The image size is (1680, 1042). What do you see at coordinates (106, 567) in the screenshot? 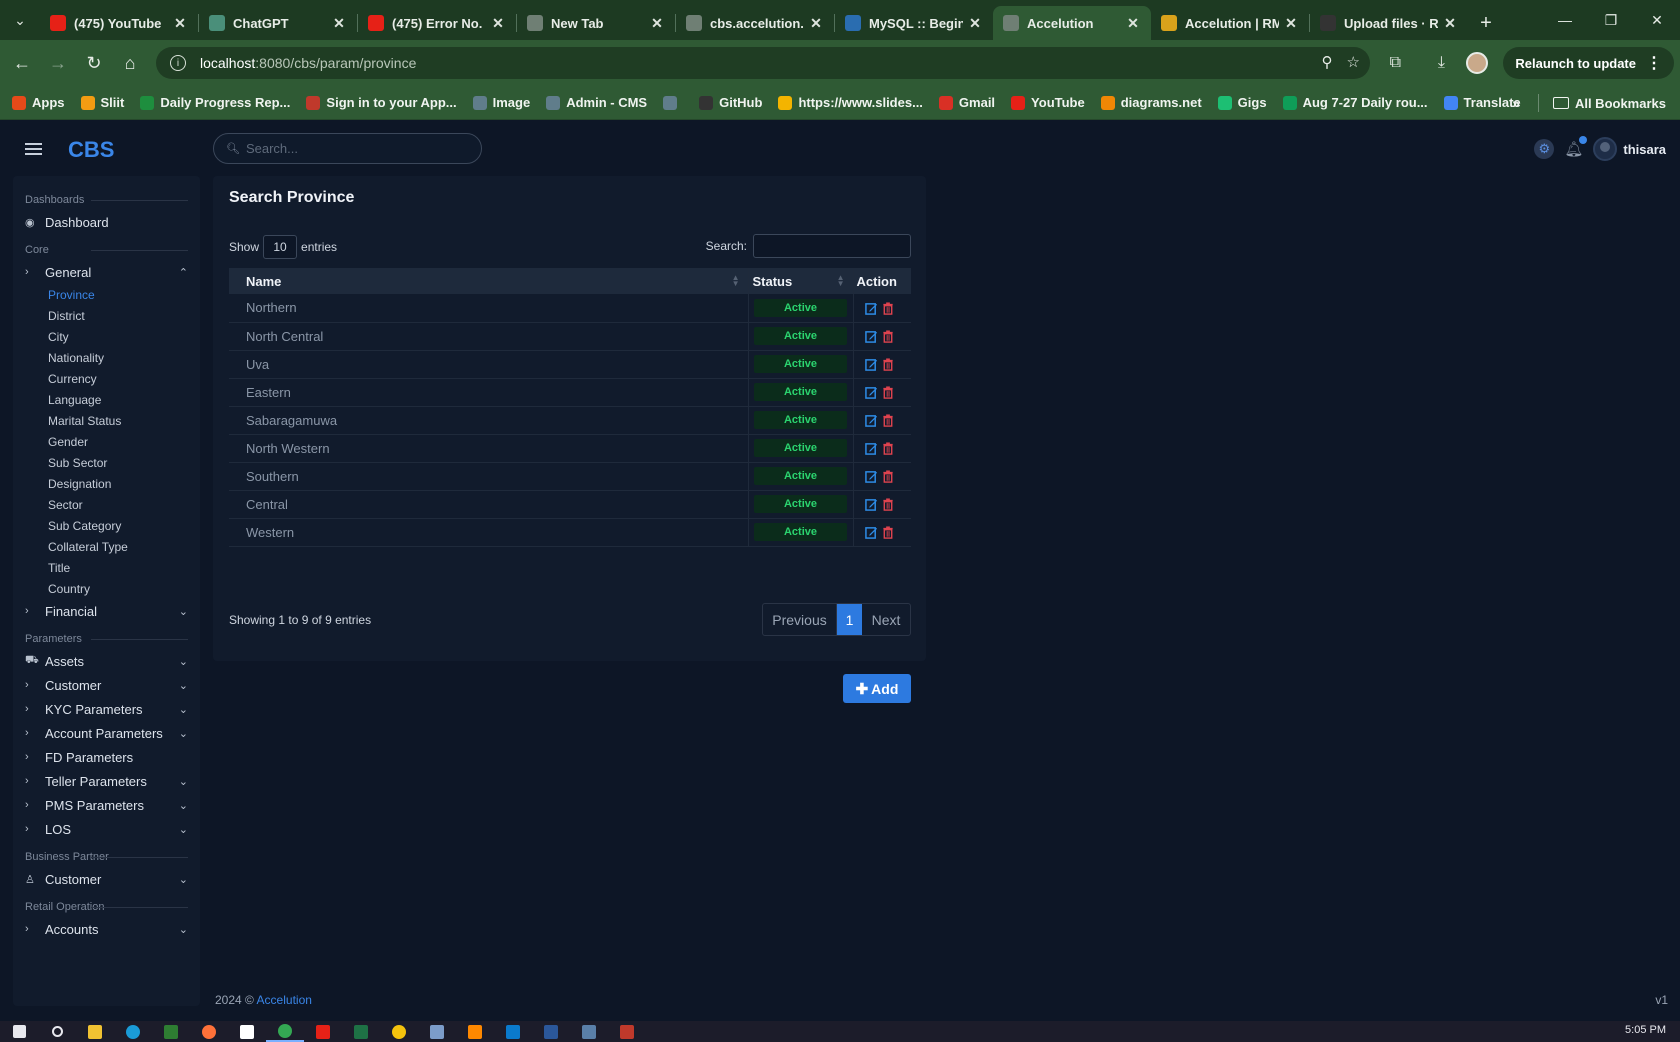
I see `sidebar-subitem: Title` at bounding box center [106, 567].